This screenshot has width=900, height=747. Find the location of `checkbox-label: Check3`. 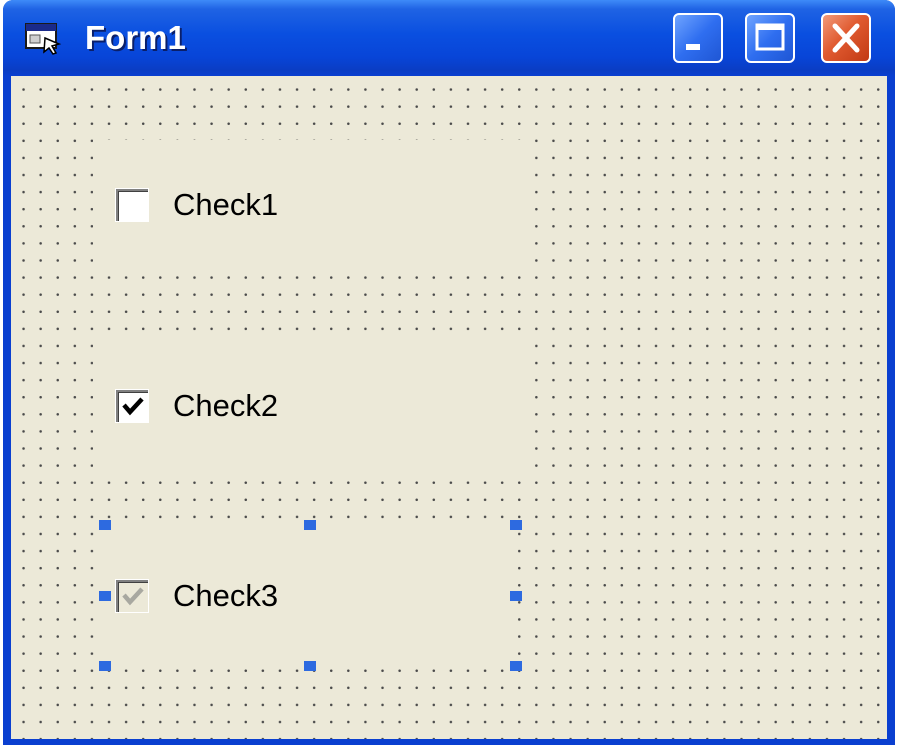

checkbox-label: Check3 is located at coordinates (226, 595).